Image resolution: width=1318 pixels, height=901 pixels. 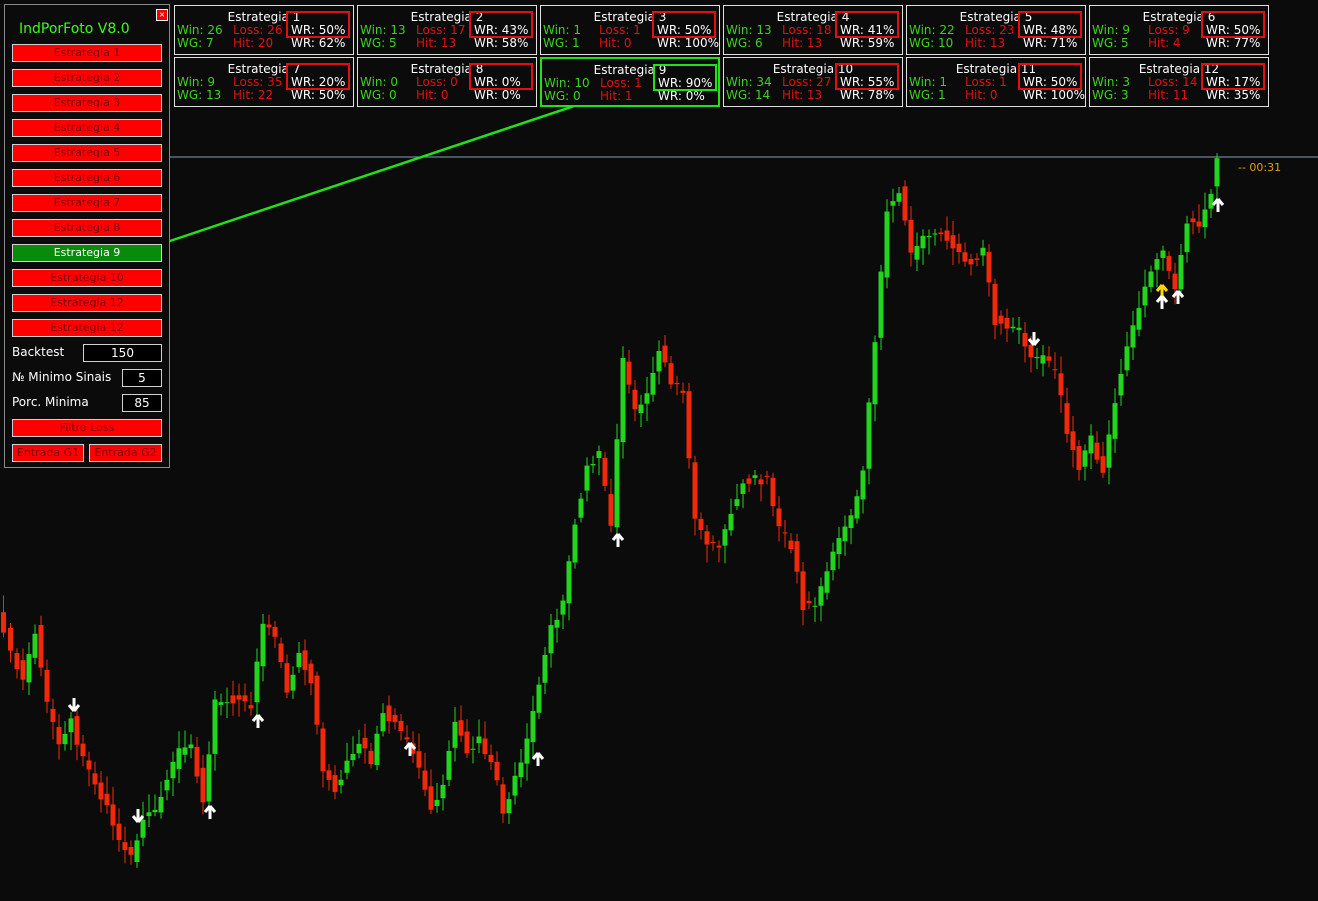 What do you see at coordinates (87, 203) in the screenshot?
I see `strategy-button-7: Estrategia 7` at bounding box center [87, 203].